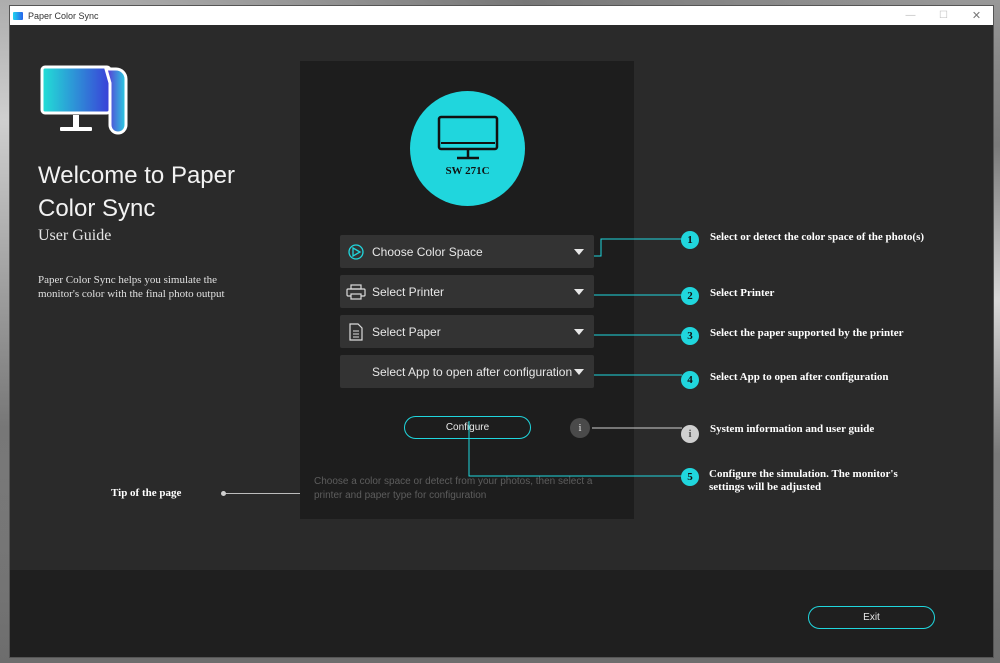 The height and width of the screenshot is (663, 1000). I want to click on exit-button: Exit, so click(871, 617).